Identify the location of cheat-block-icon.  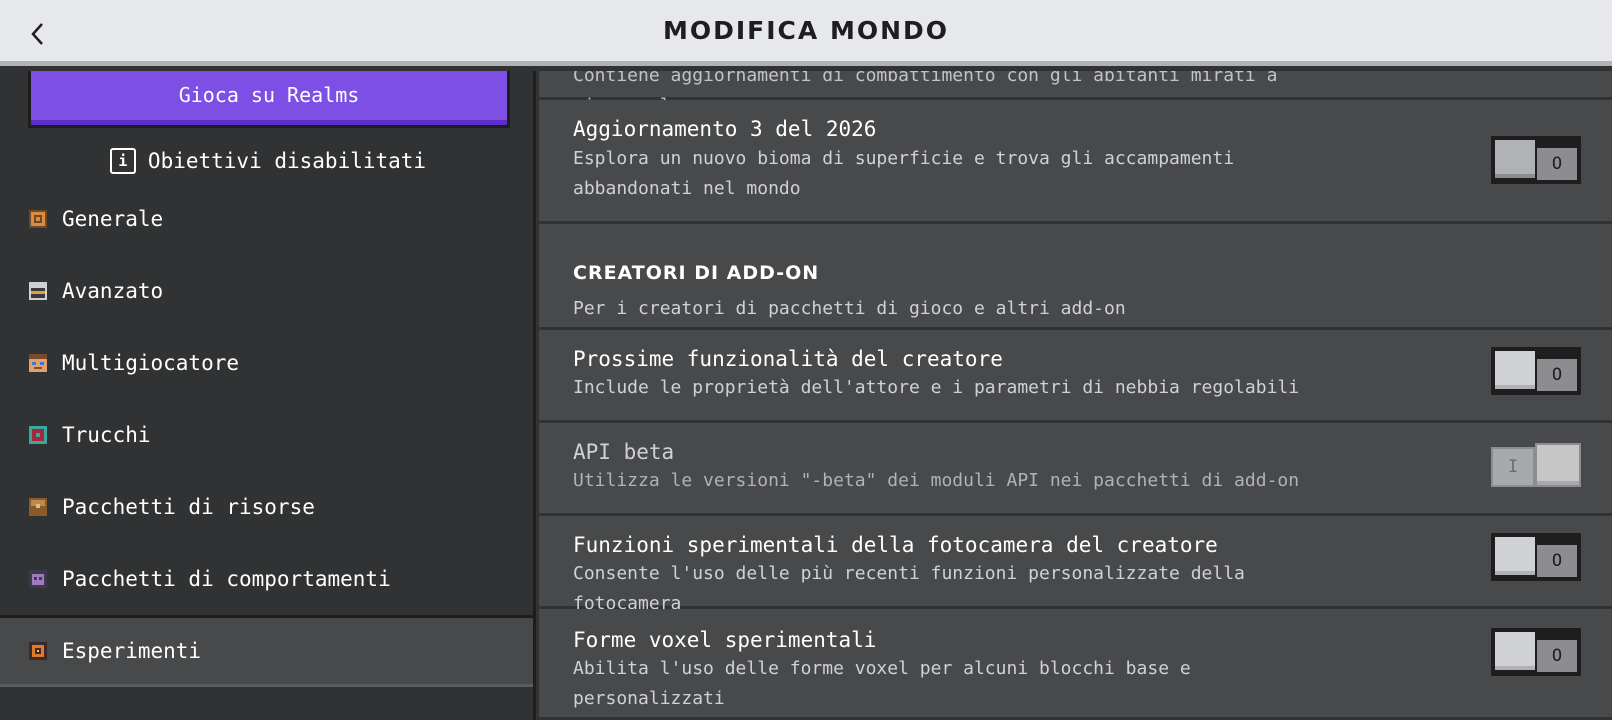
(38, 435).